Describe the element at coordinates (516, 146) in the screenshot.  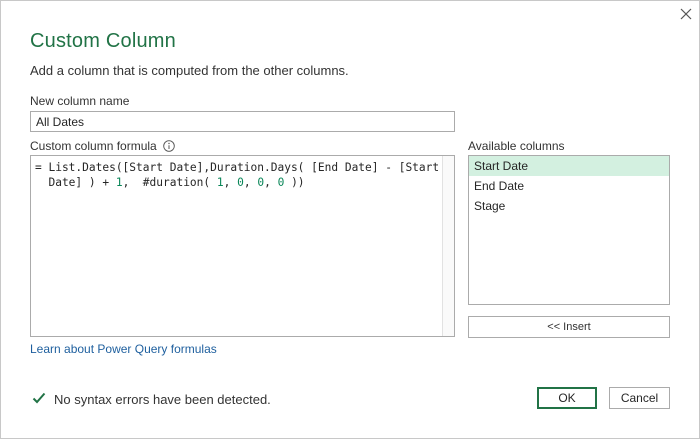
I see `available-columns-label: Available columns` at that location.